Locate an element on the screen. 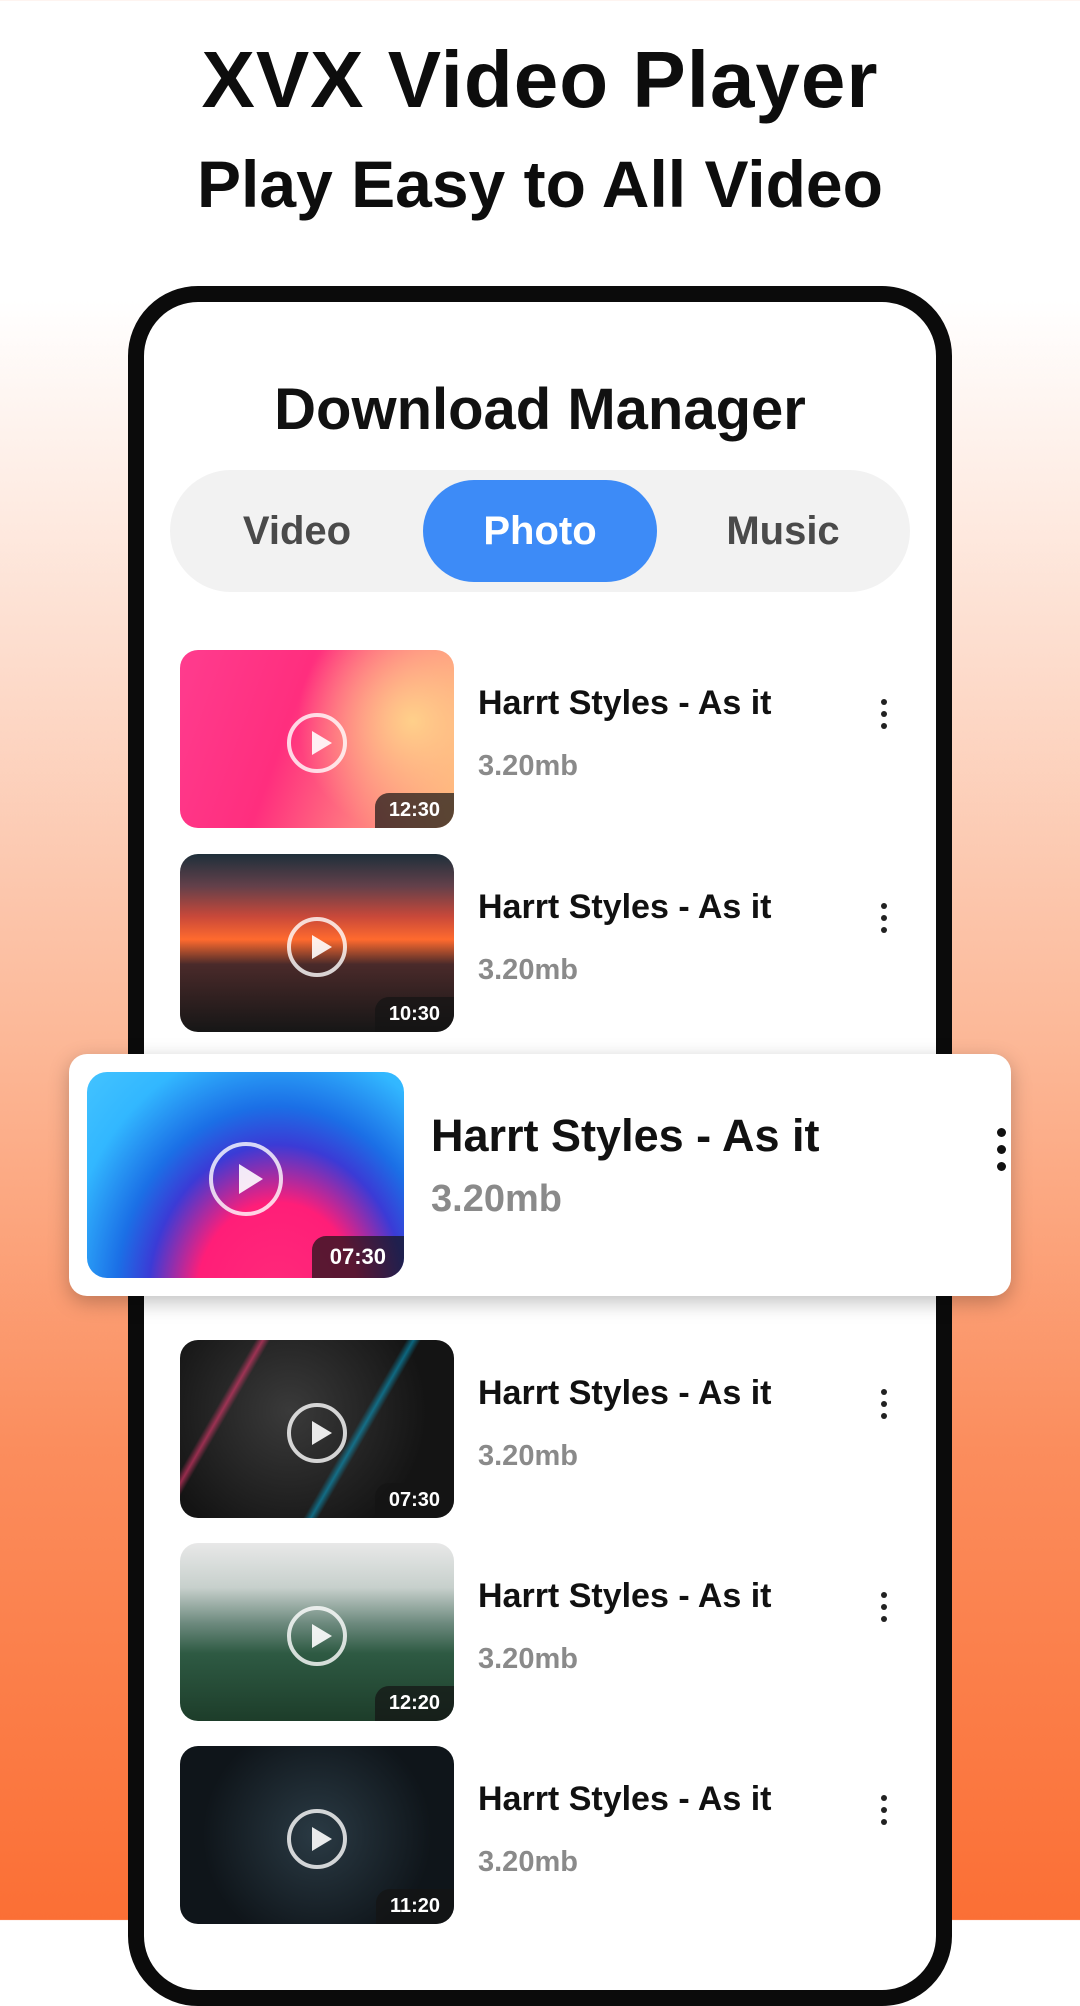 The image size is (1080, 2006). duration-badge: 12:30 is located at coordinates (414, 810).